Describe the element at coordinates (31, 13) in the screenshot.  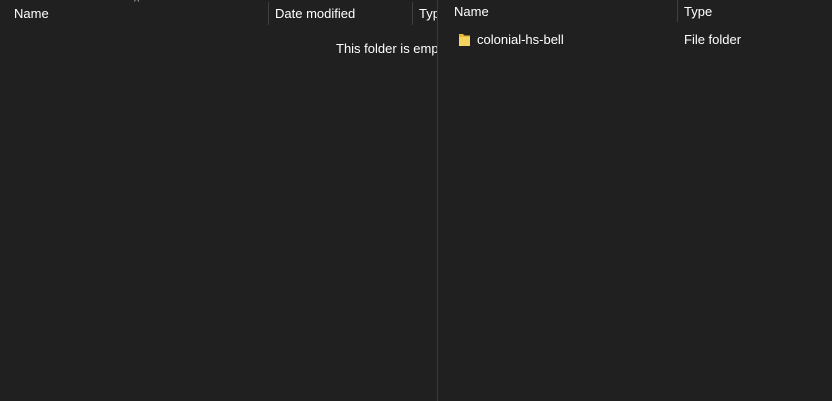
I see `left-column-header-name-label: Name` at that location.